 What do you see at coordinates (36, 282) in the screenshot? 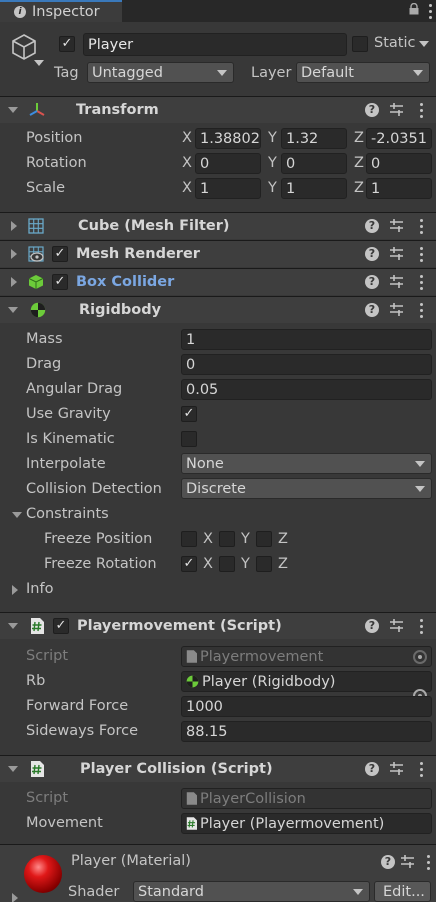
I see `box-collider-icon` at bounding box center [36, 282].